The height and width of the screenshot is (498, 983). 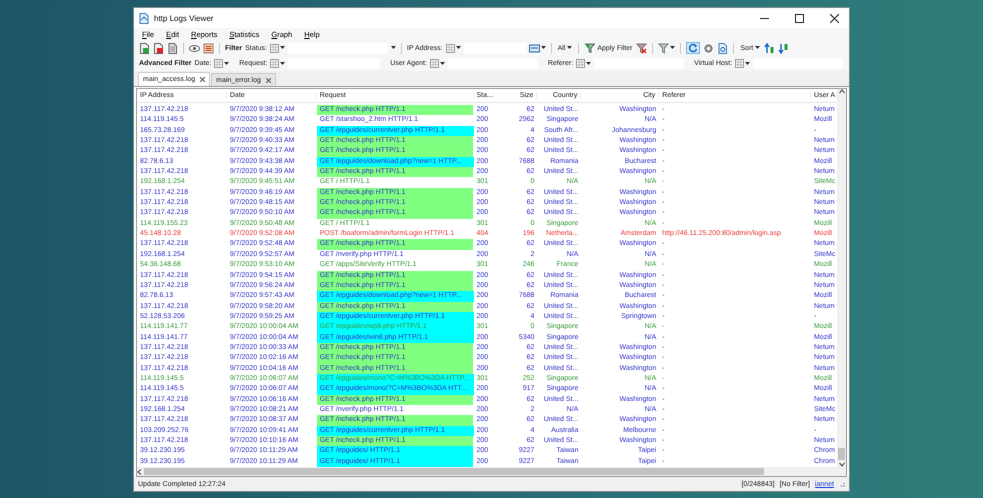 What do you see at coordinates (534, 48) in the screenshot?
I see `view-icon` at bounding box center [534, 48].